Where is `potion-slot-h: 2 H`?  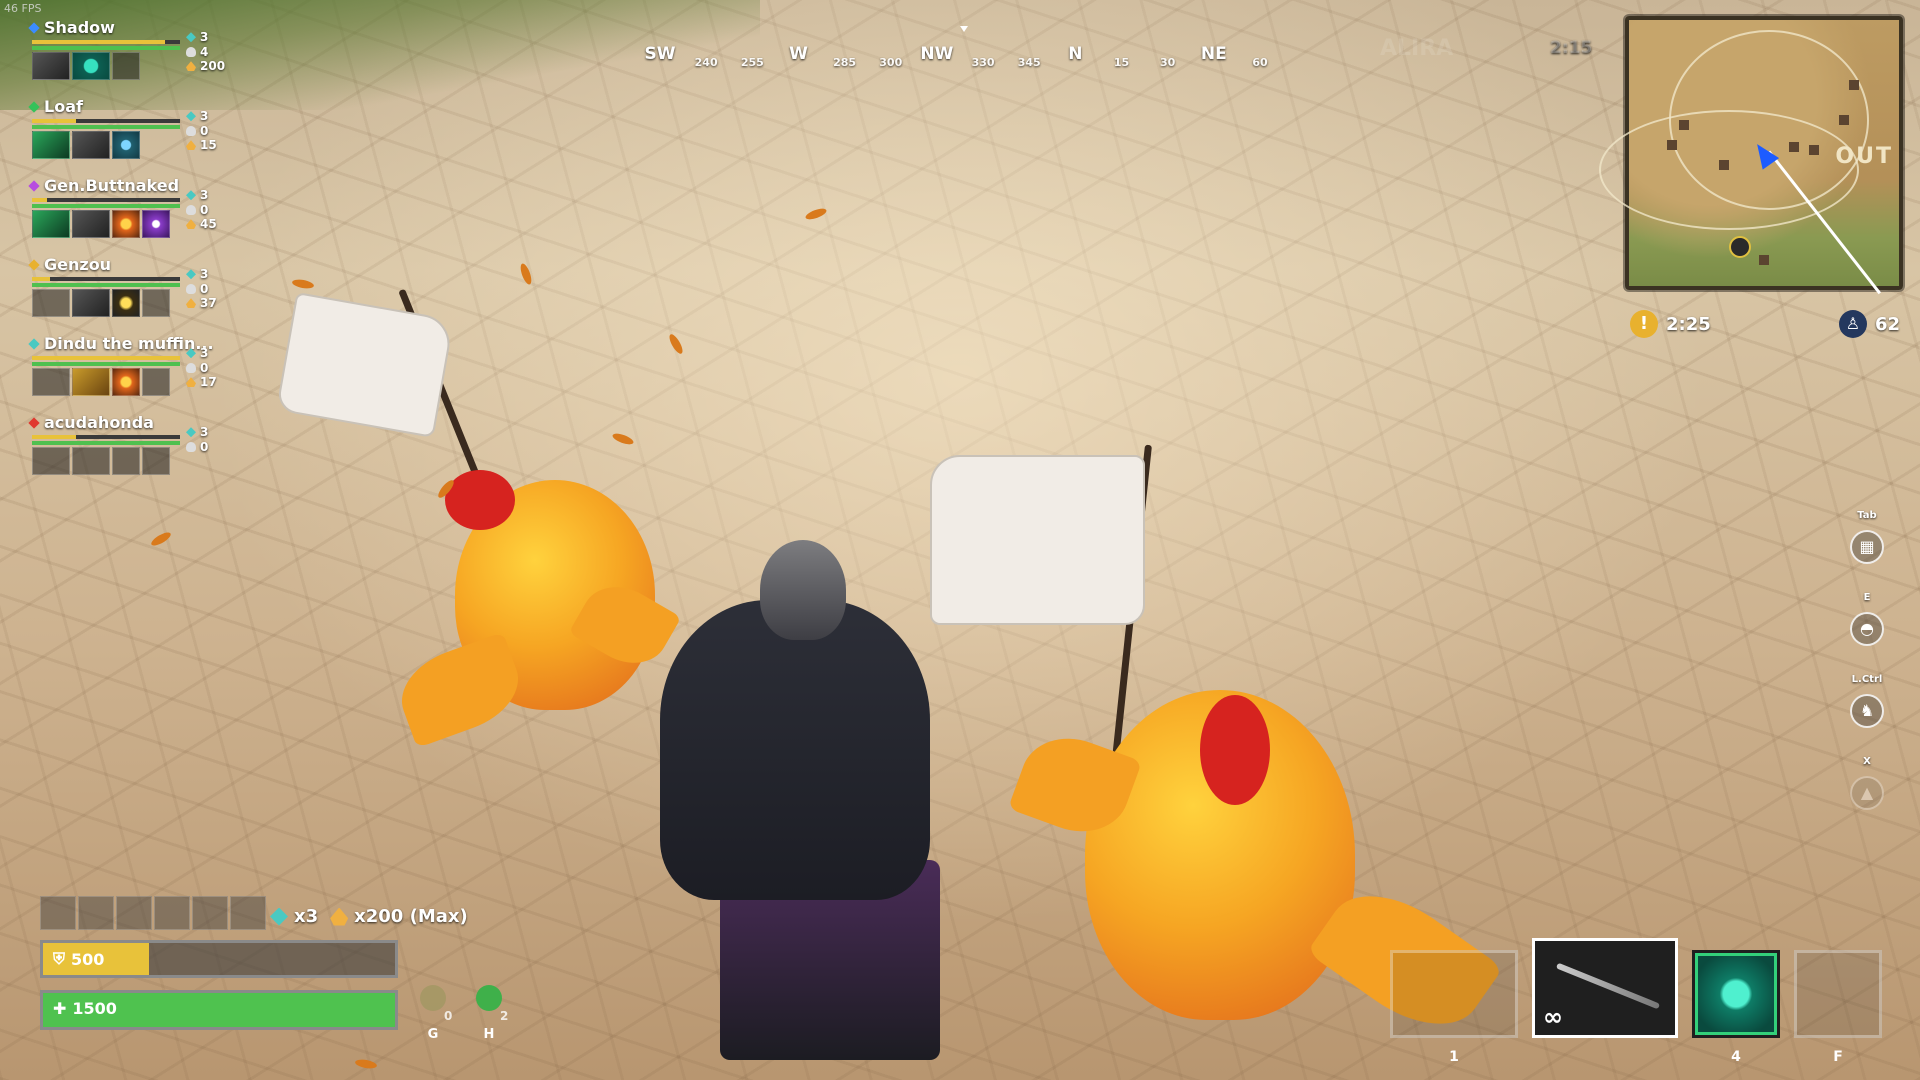
potion-slot-h: 2 H is located at coordinates (491, 1013).